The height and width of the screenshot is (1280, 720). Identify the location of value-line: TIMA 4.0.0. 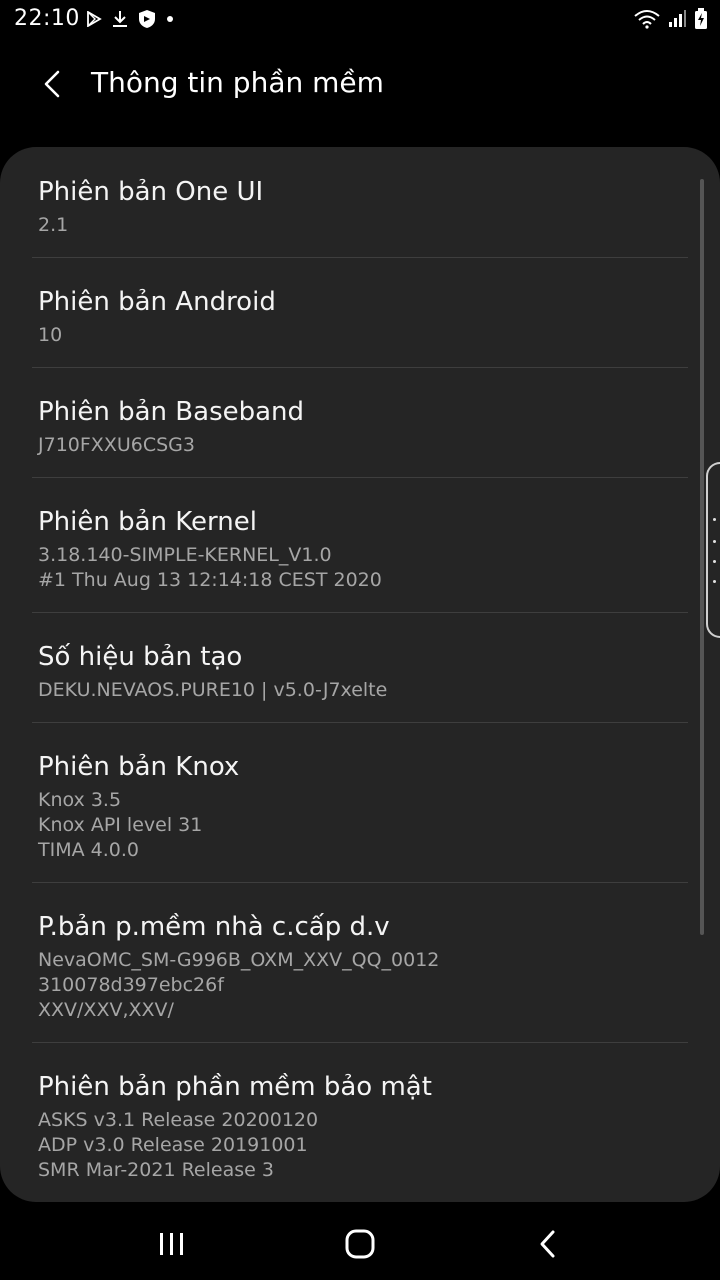
(88, 850).